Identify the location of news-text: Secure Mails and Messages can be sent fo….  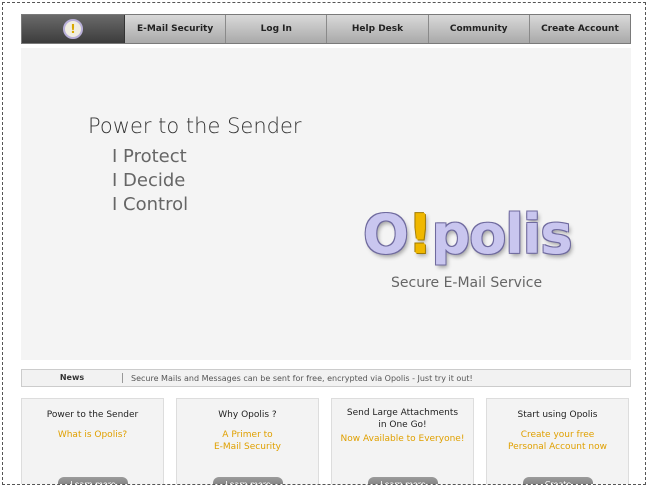
(298, 378).